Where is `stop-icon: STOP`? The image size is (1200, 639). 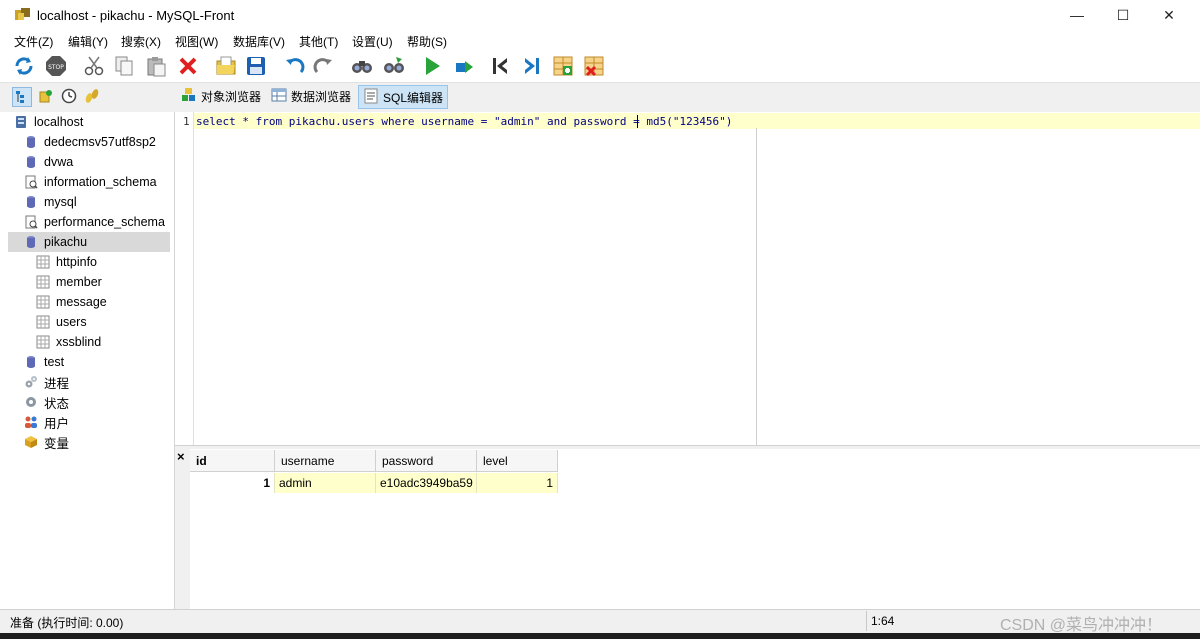 stop-icon: STOP is located at coordinates (56, 66).